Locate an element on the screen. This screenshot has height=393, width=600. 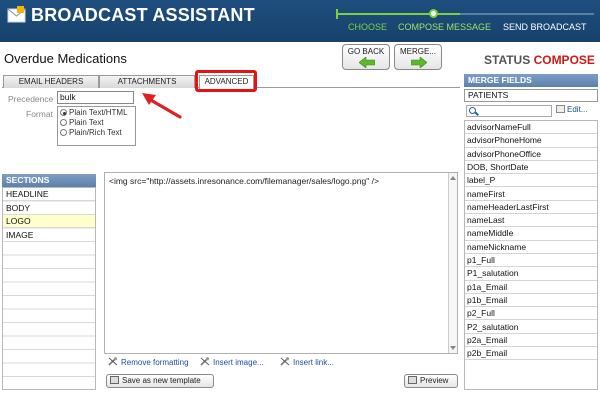
section-item-image: IMAGE is located at coordinates (49, 235).